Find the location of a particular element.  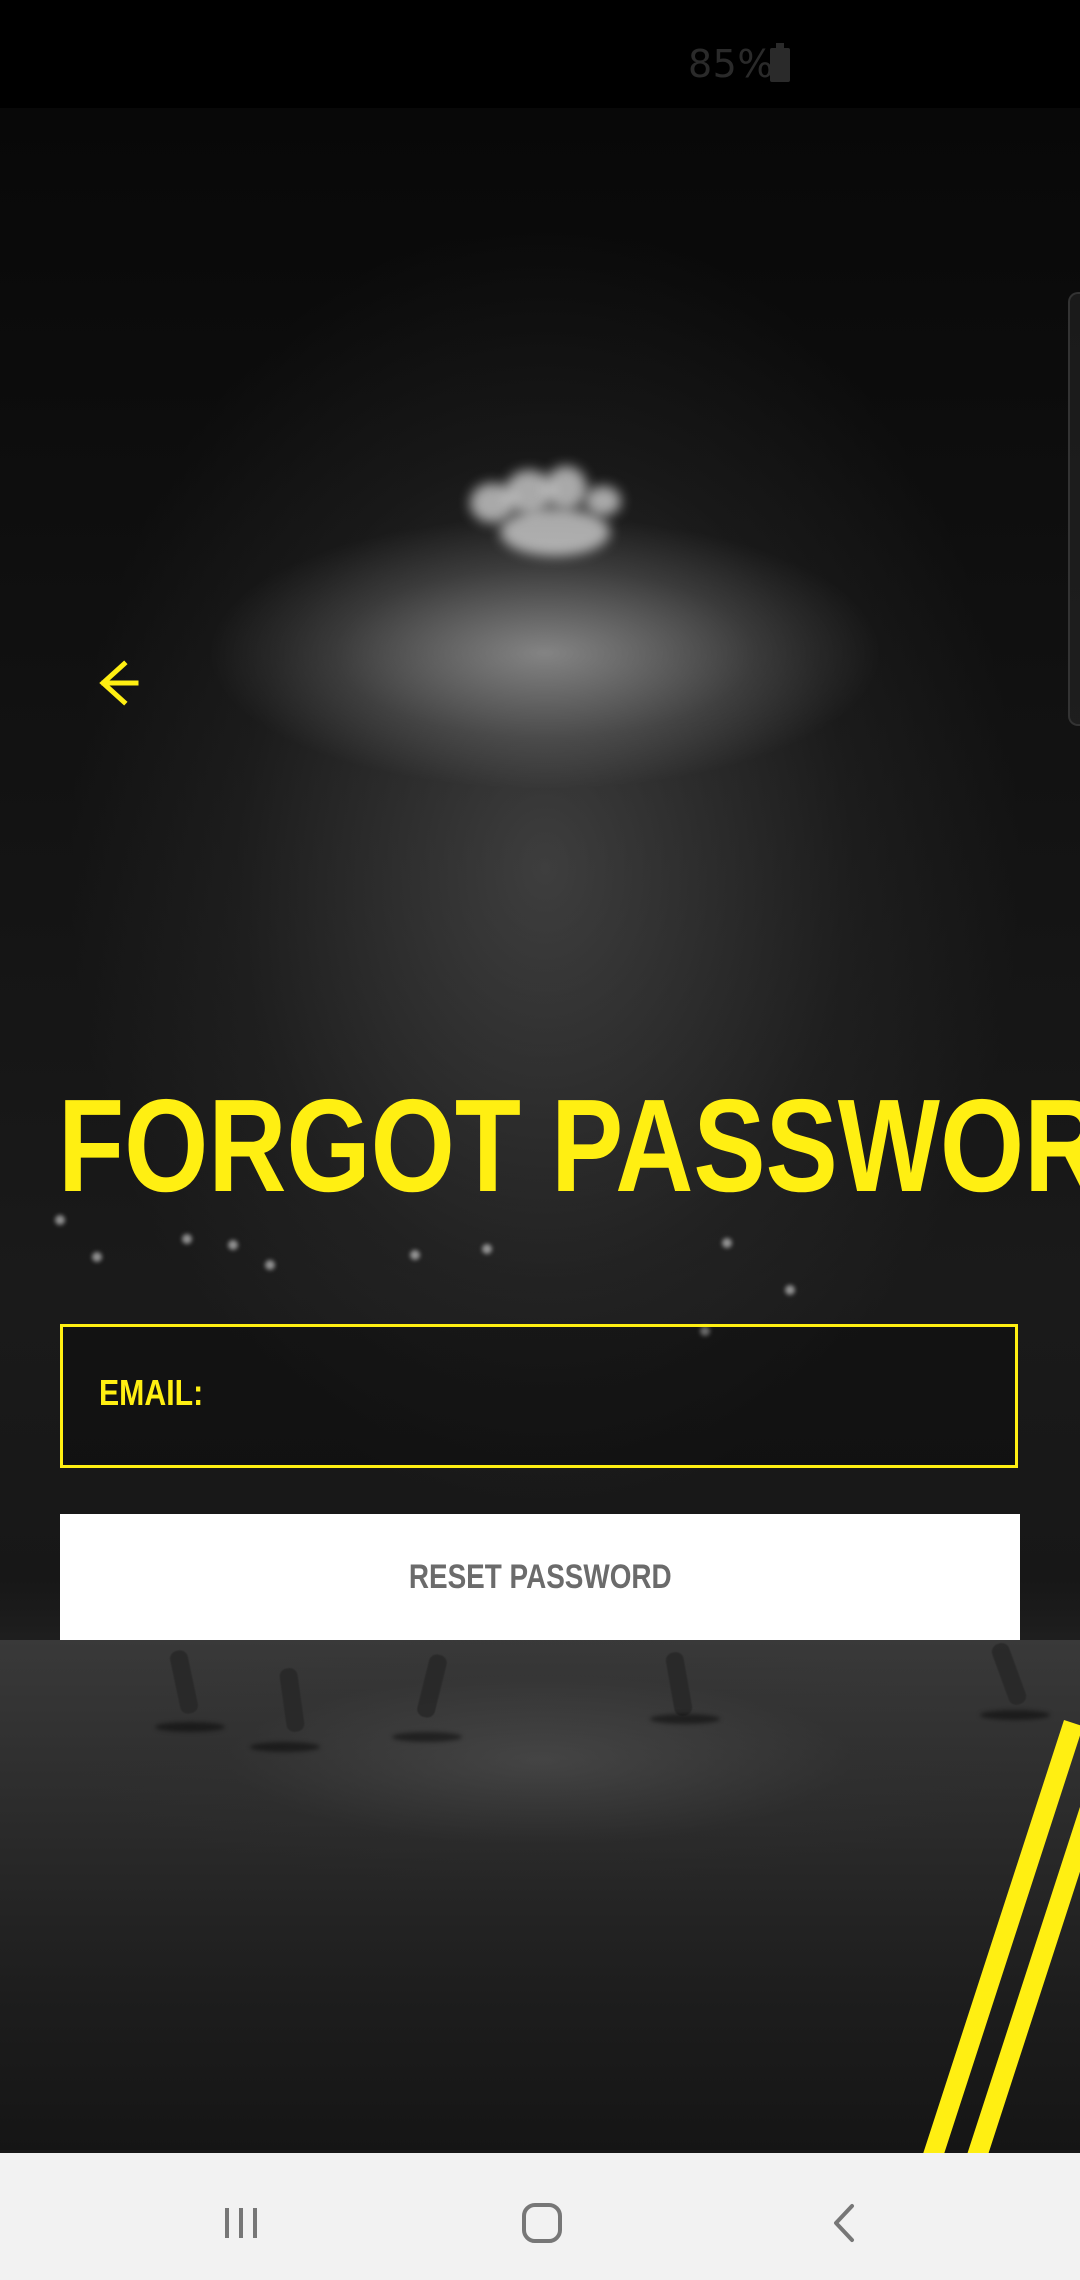

recent-apps-button is located at coordinates (241, 2223).